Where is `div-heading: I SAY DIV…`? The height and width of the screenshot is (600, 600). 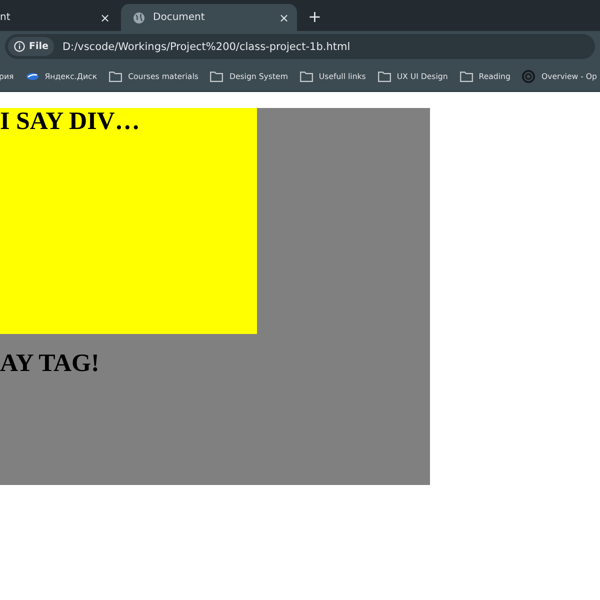 div-heading: I SAY DIV… is located at coordinates (70, 122).